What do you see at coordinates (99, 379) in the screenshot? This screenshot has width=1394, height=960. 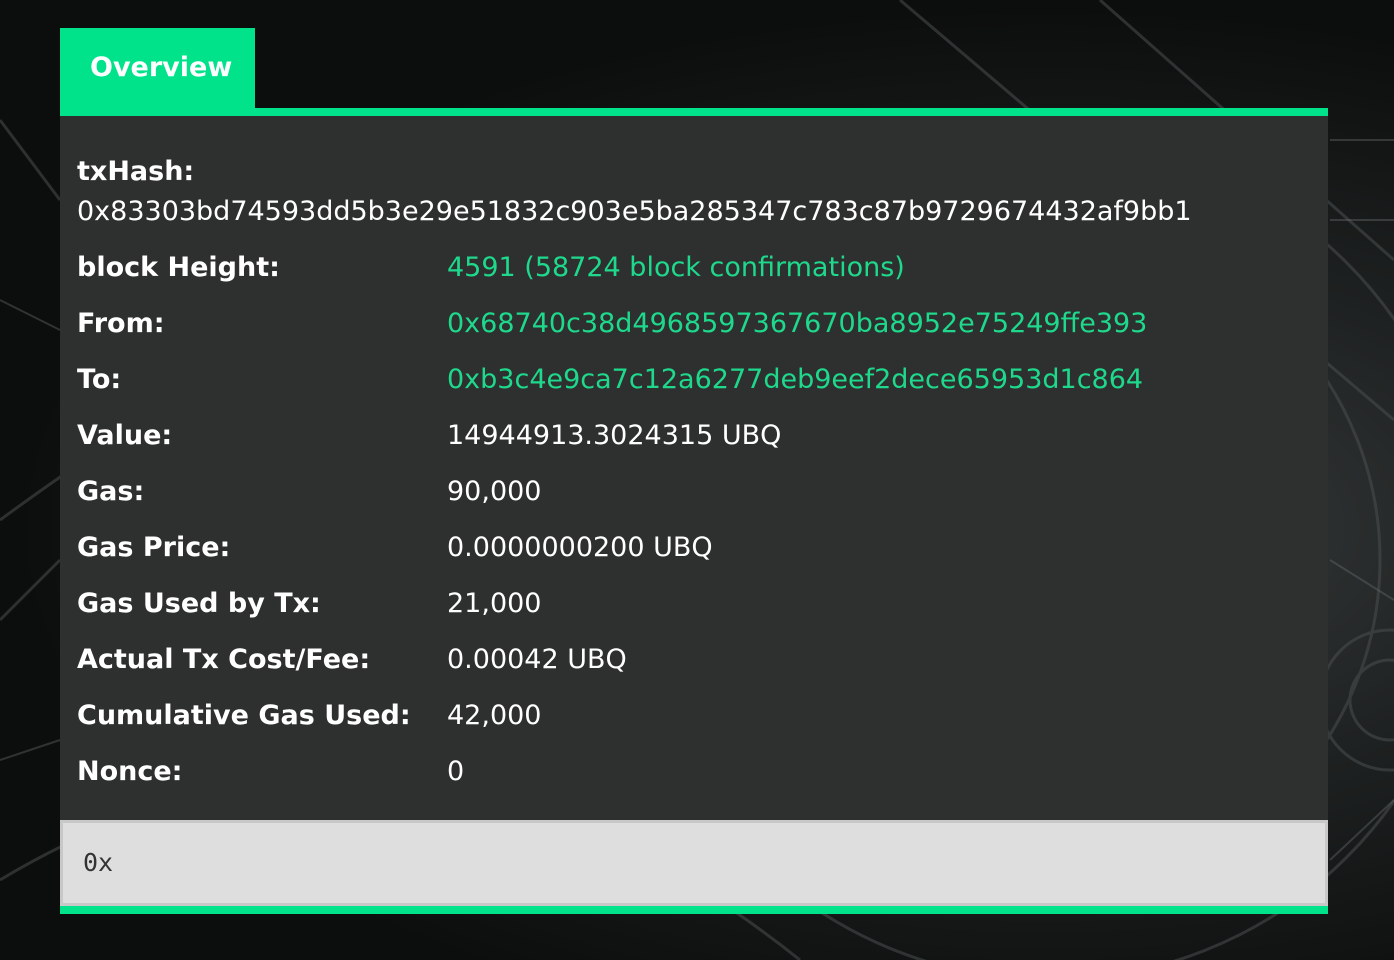 I see `to-label: To:` at bounding box center [99, 379].